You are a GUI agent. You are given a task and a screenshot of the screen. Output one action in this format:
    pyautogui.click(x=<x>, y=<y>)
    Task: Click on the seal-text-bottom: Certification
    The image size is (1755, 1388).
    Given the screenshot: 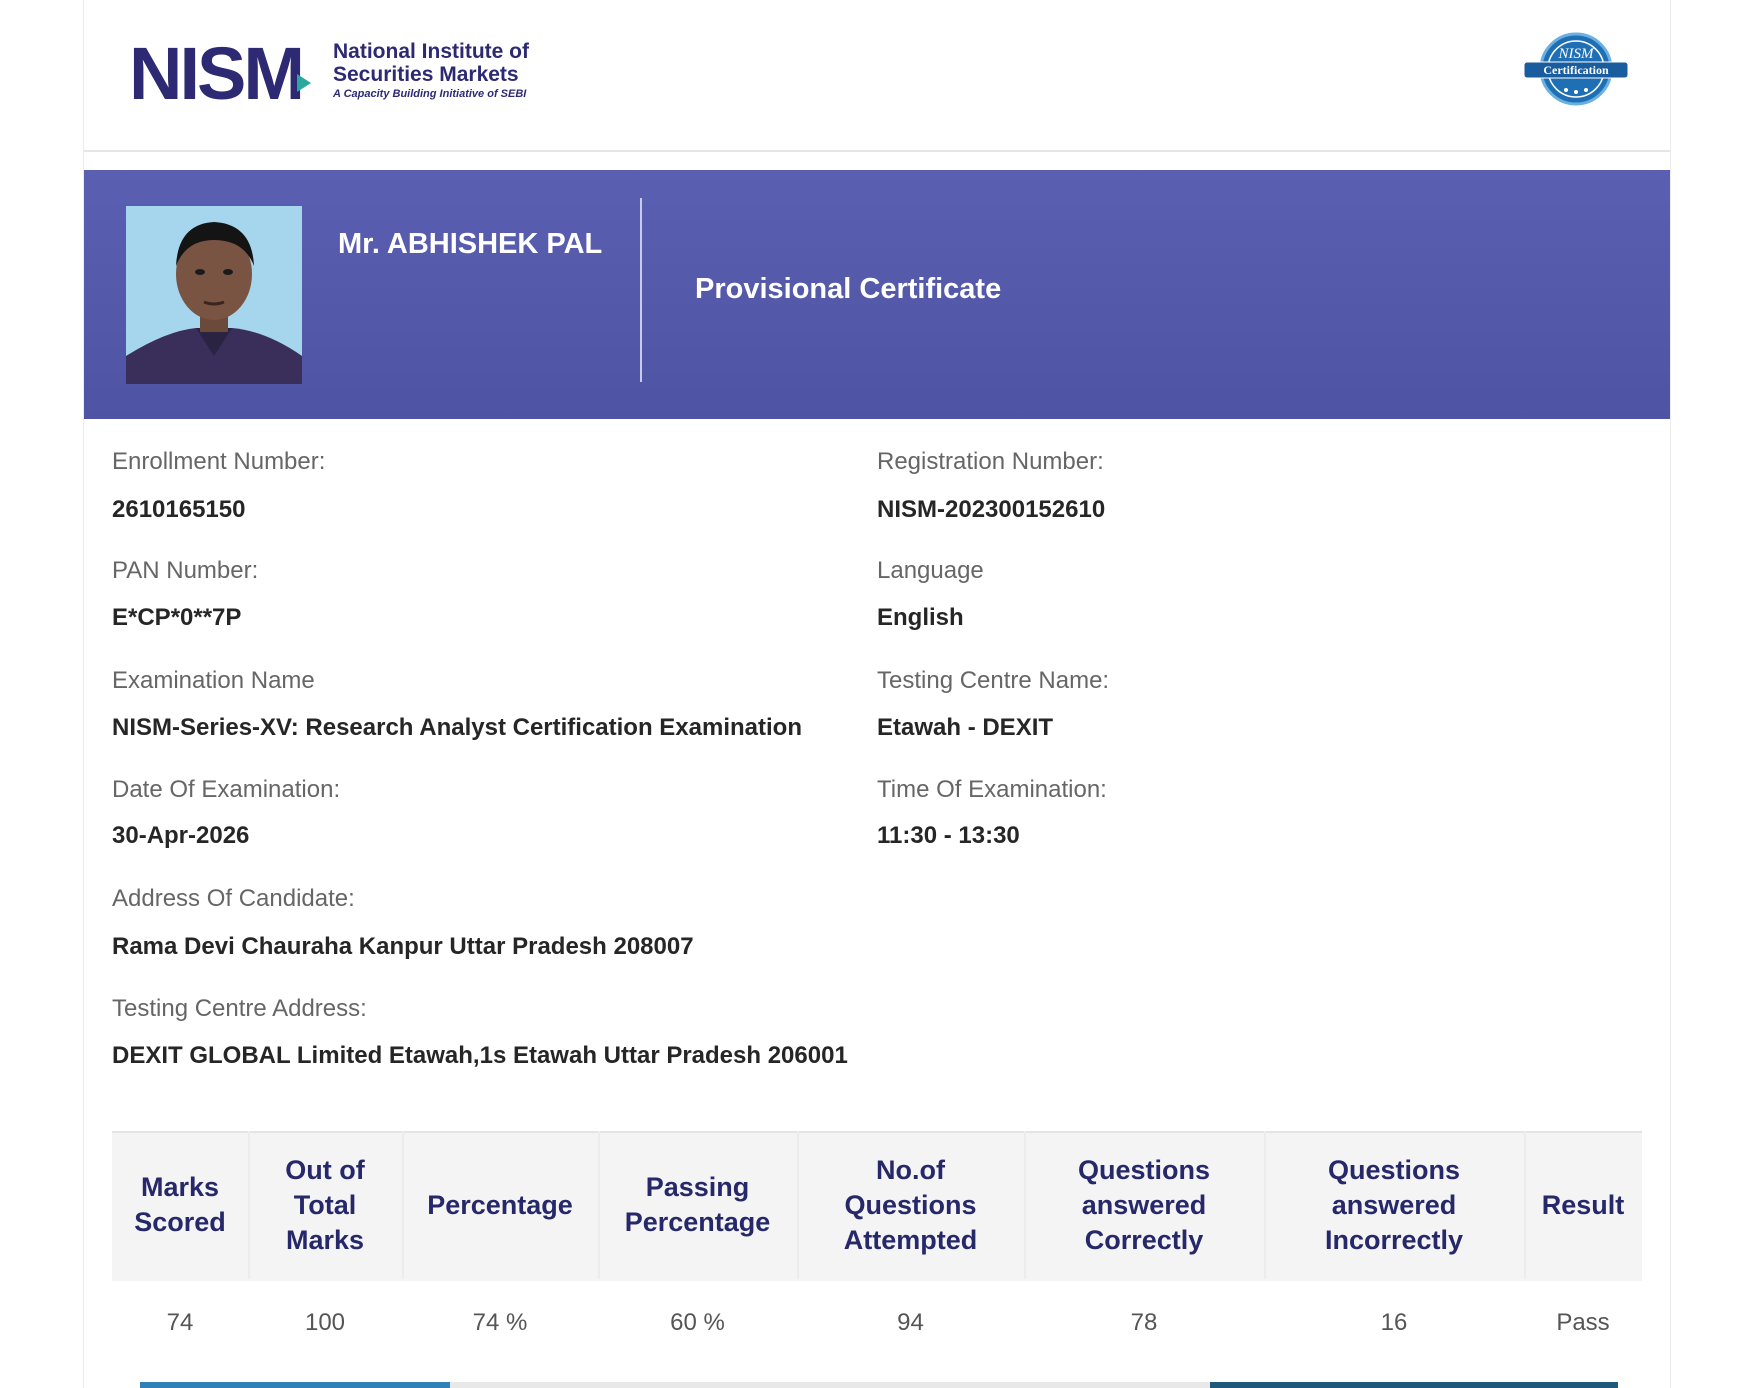 What is the action you would take?
    pyautogui.click(x=1576, y=70)
    